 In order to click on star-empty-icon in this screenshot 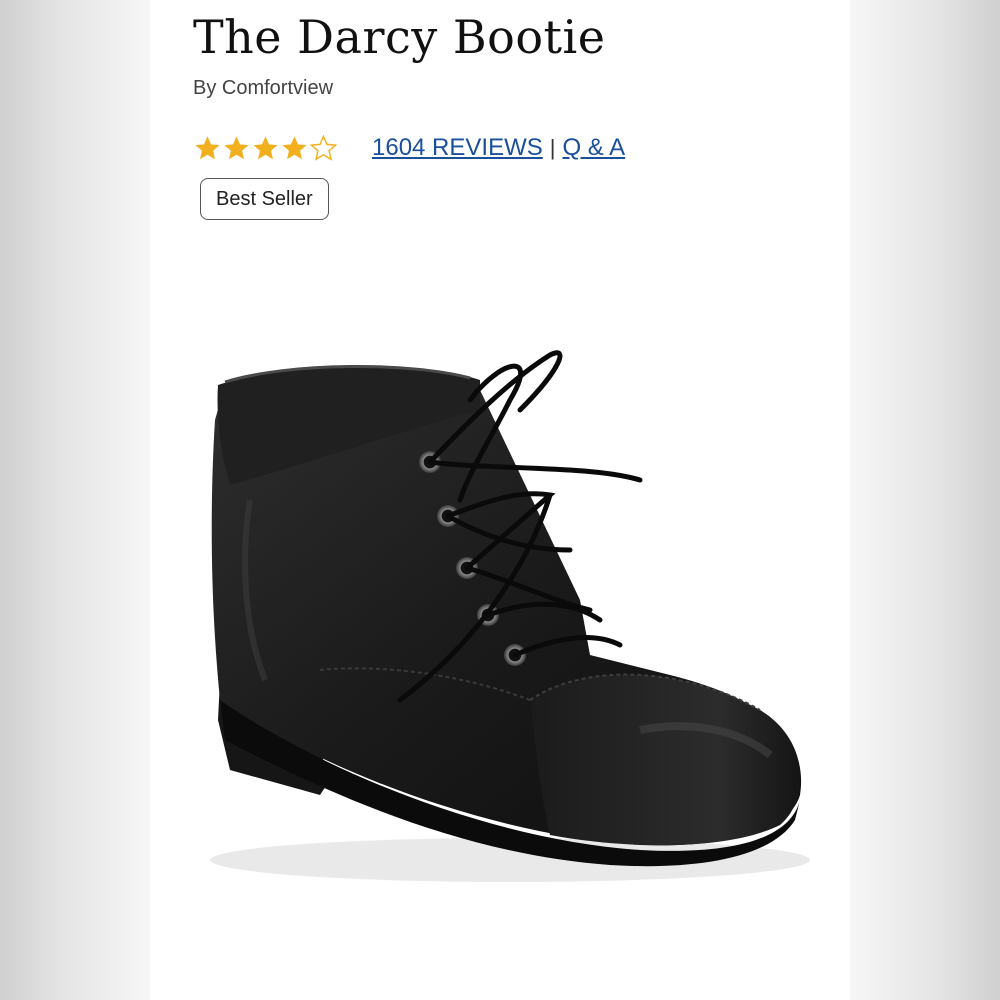, I will do `click(323, 147)`.